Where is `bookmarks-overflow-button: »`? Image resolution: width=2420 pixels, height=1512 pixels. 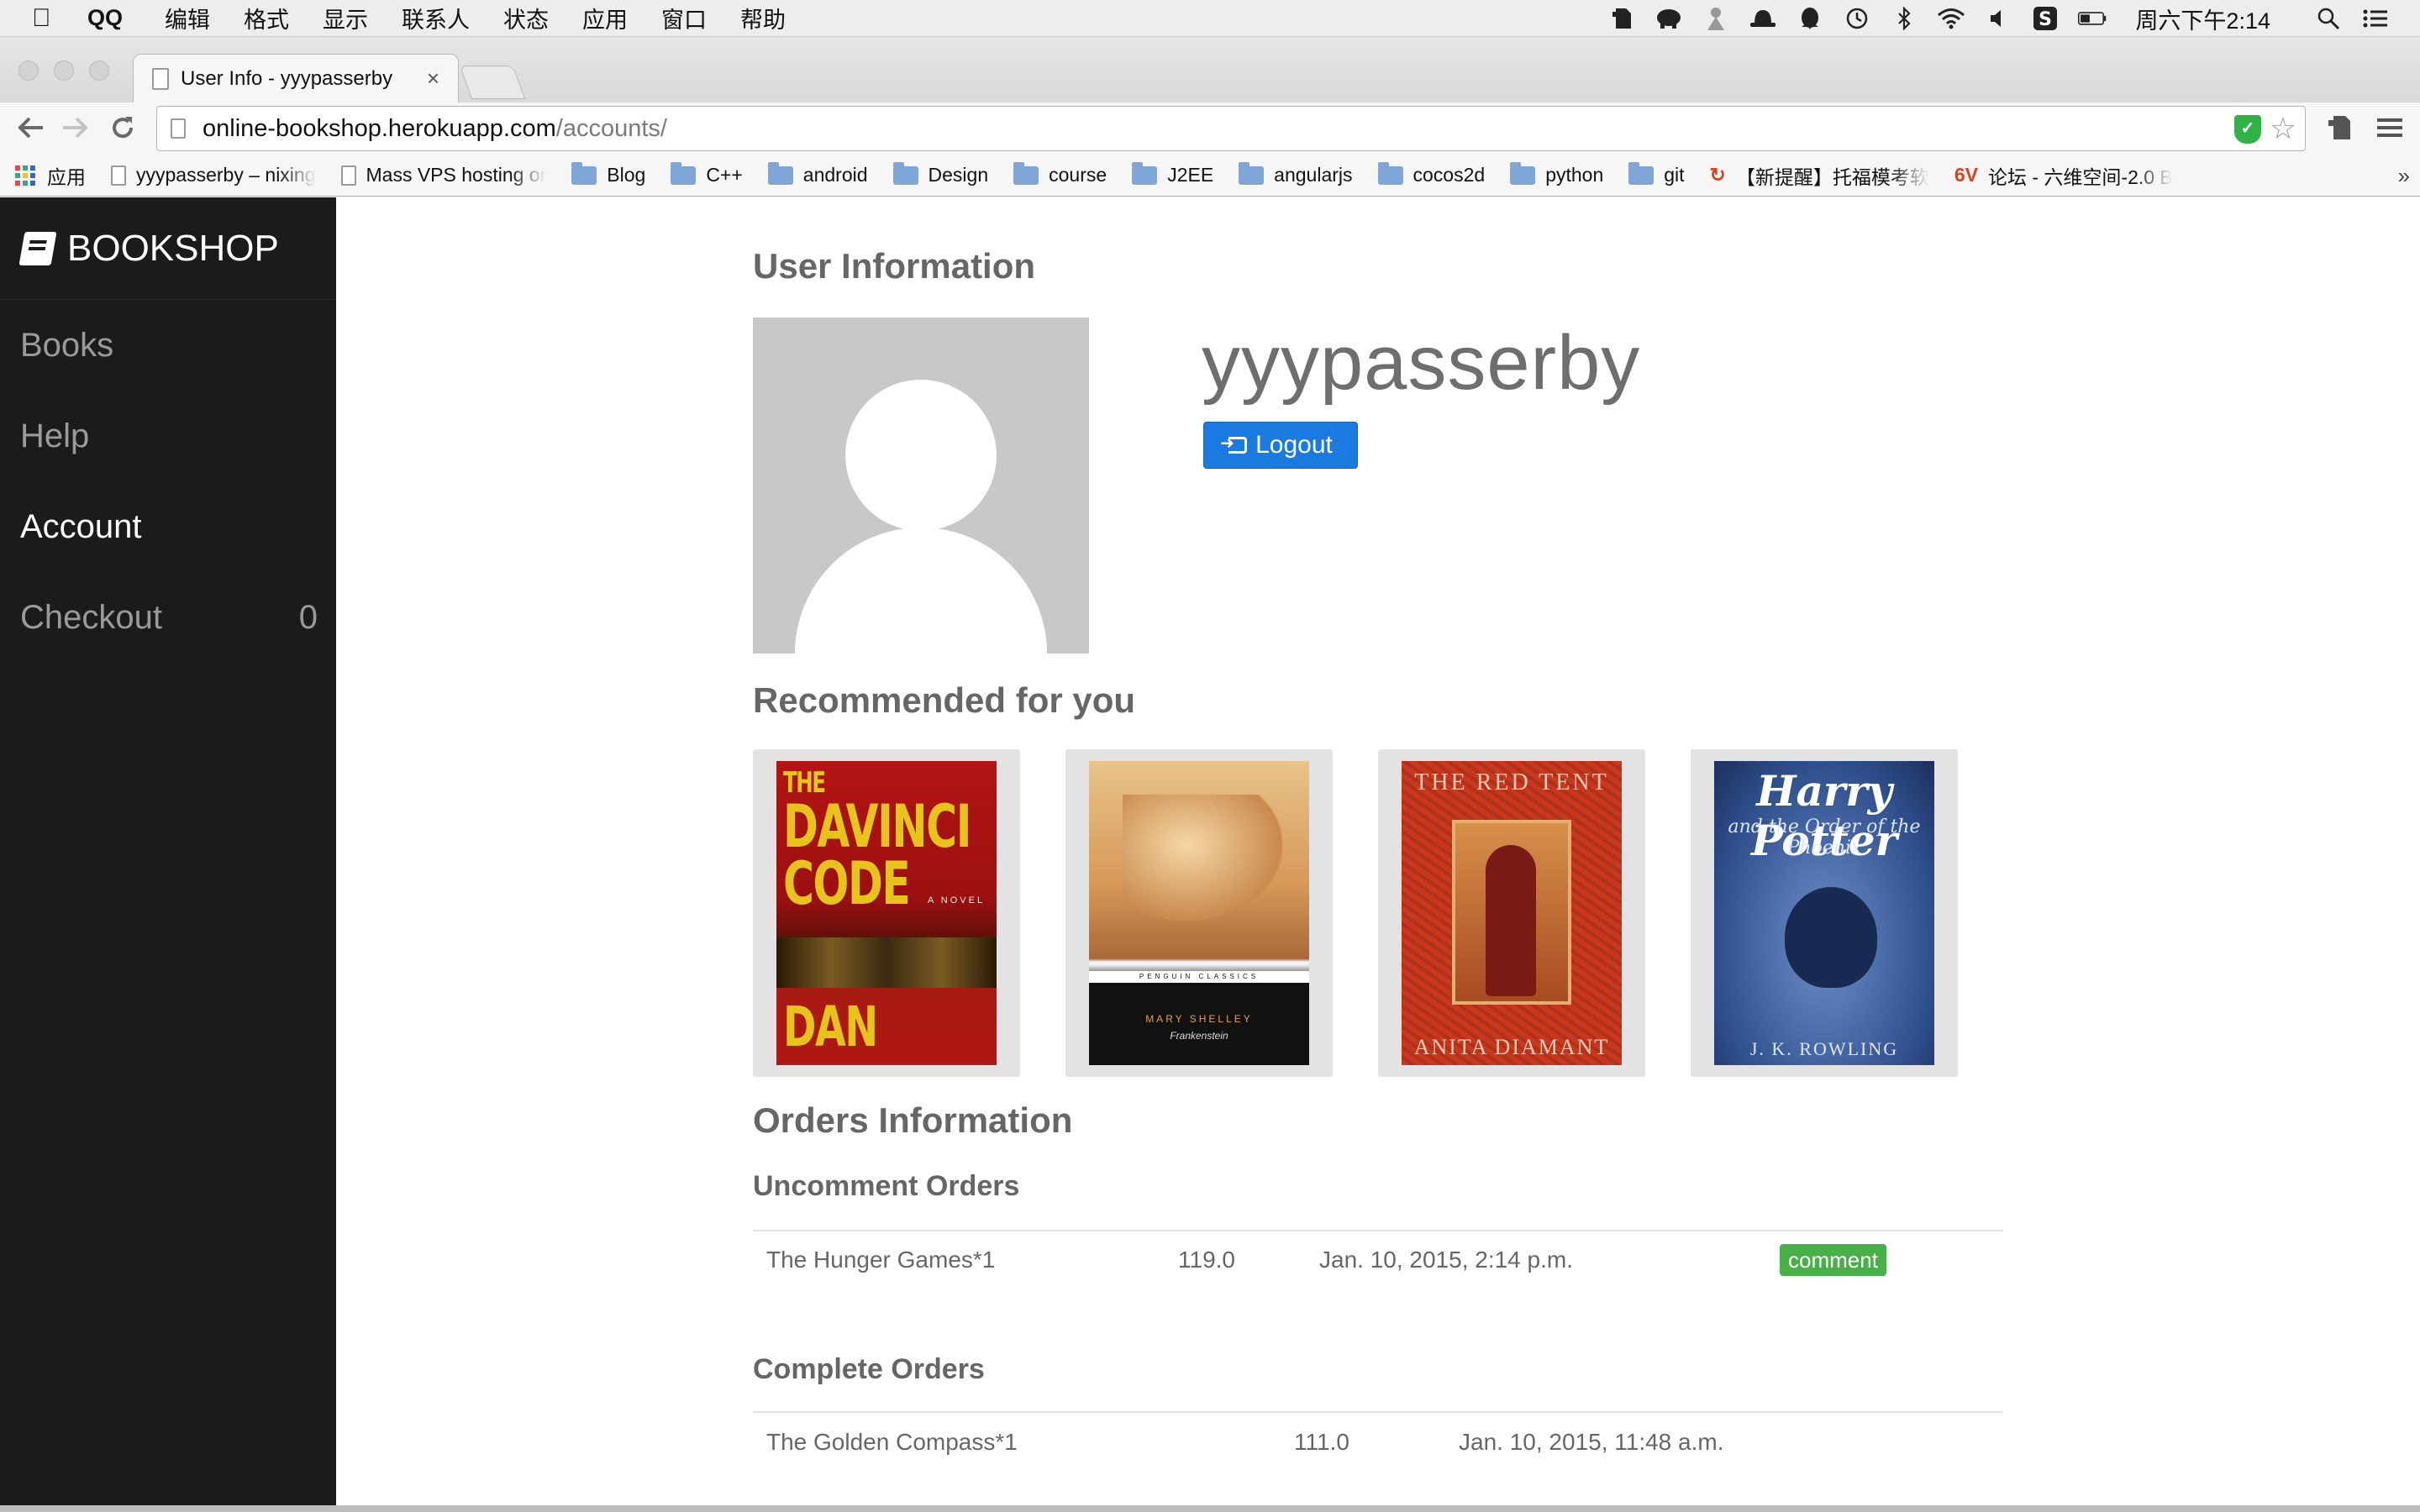 bookmarks-overflow-button: » is located at coordinates (2404, 176).